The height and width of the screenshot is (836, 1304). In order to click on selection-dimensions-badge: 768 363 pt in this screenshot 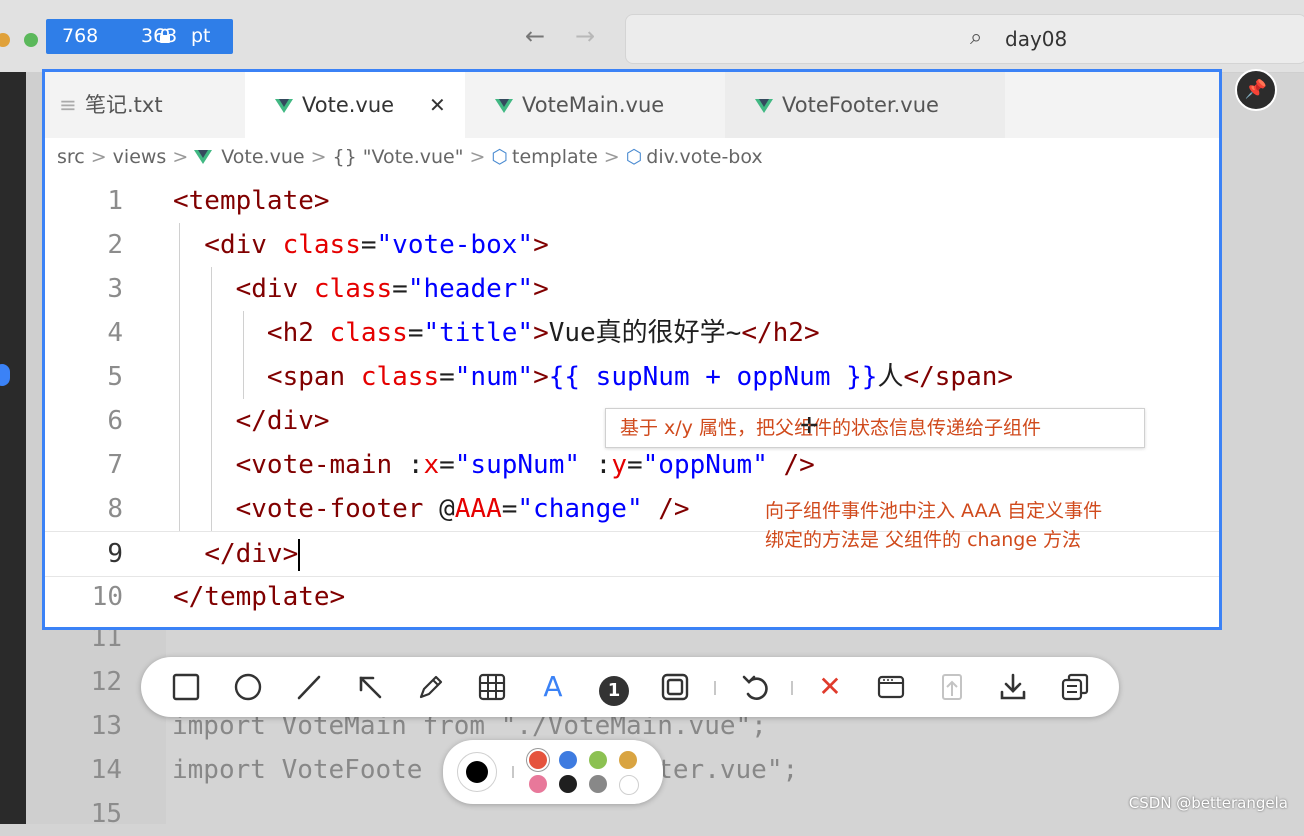, I will do `click(139, 36)`.